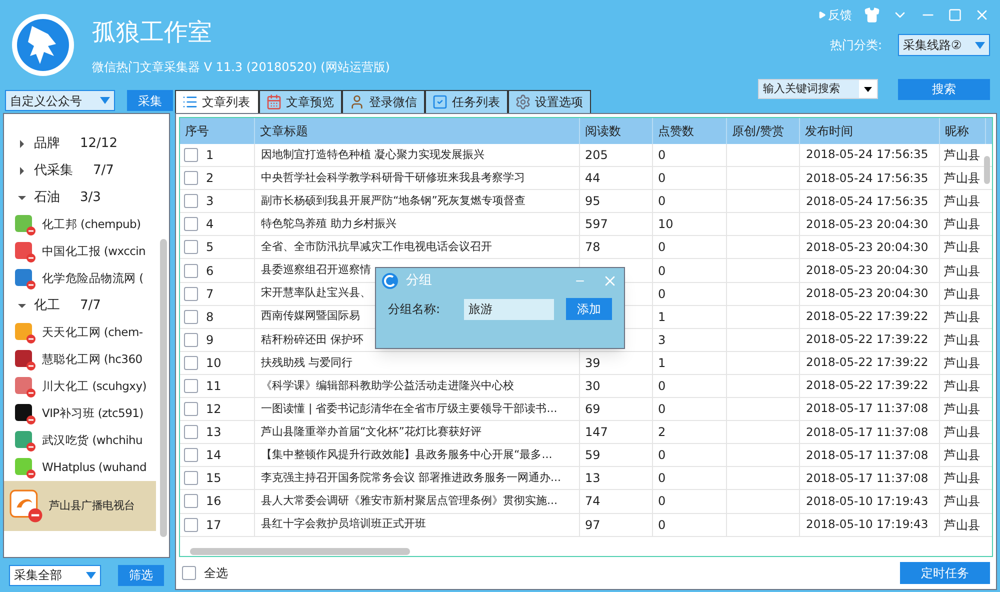  I want to click on like-count: 1, so click(662, 317).